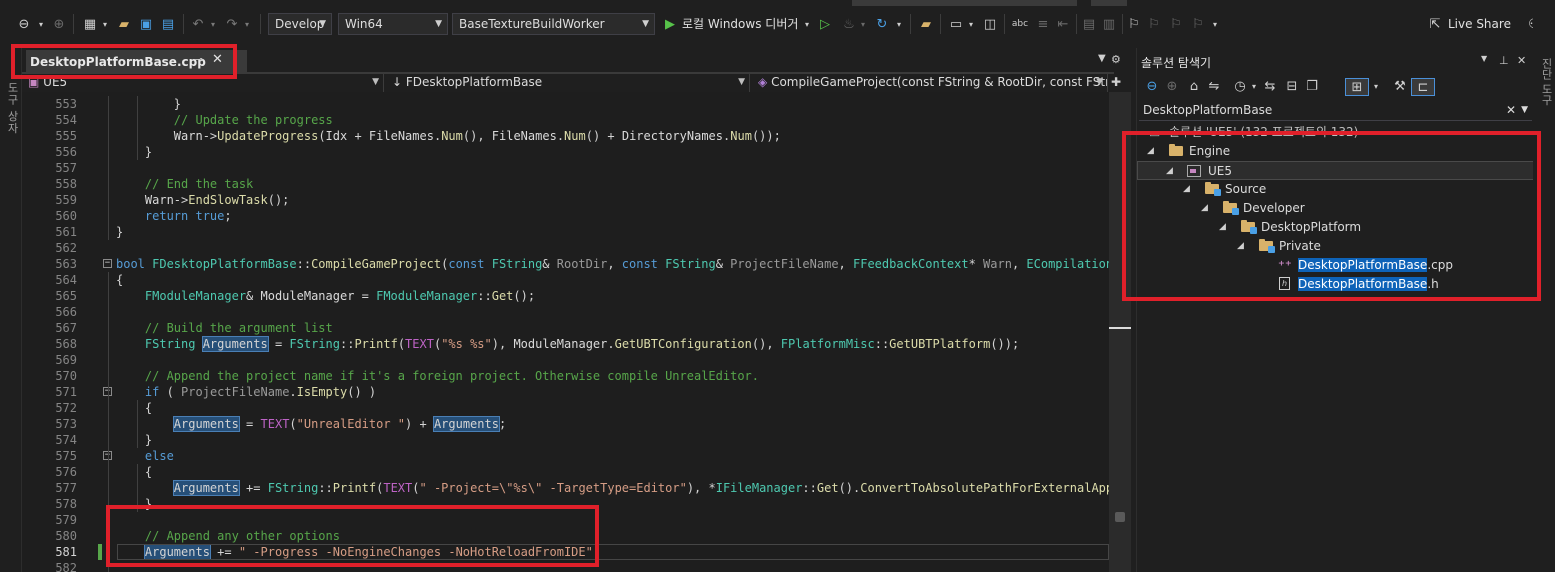 The width and height of the screenshot is (1555, 572). What do you see at coordinates (1207, 110) in the screenshot?
I see `solution-search-input: DesktopPlatformBase` at bounding box center [1207, 110].